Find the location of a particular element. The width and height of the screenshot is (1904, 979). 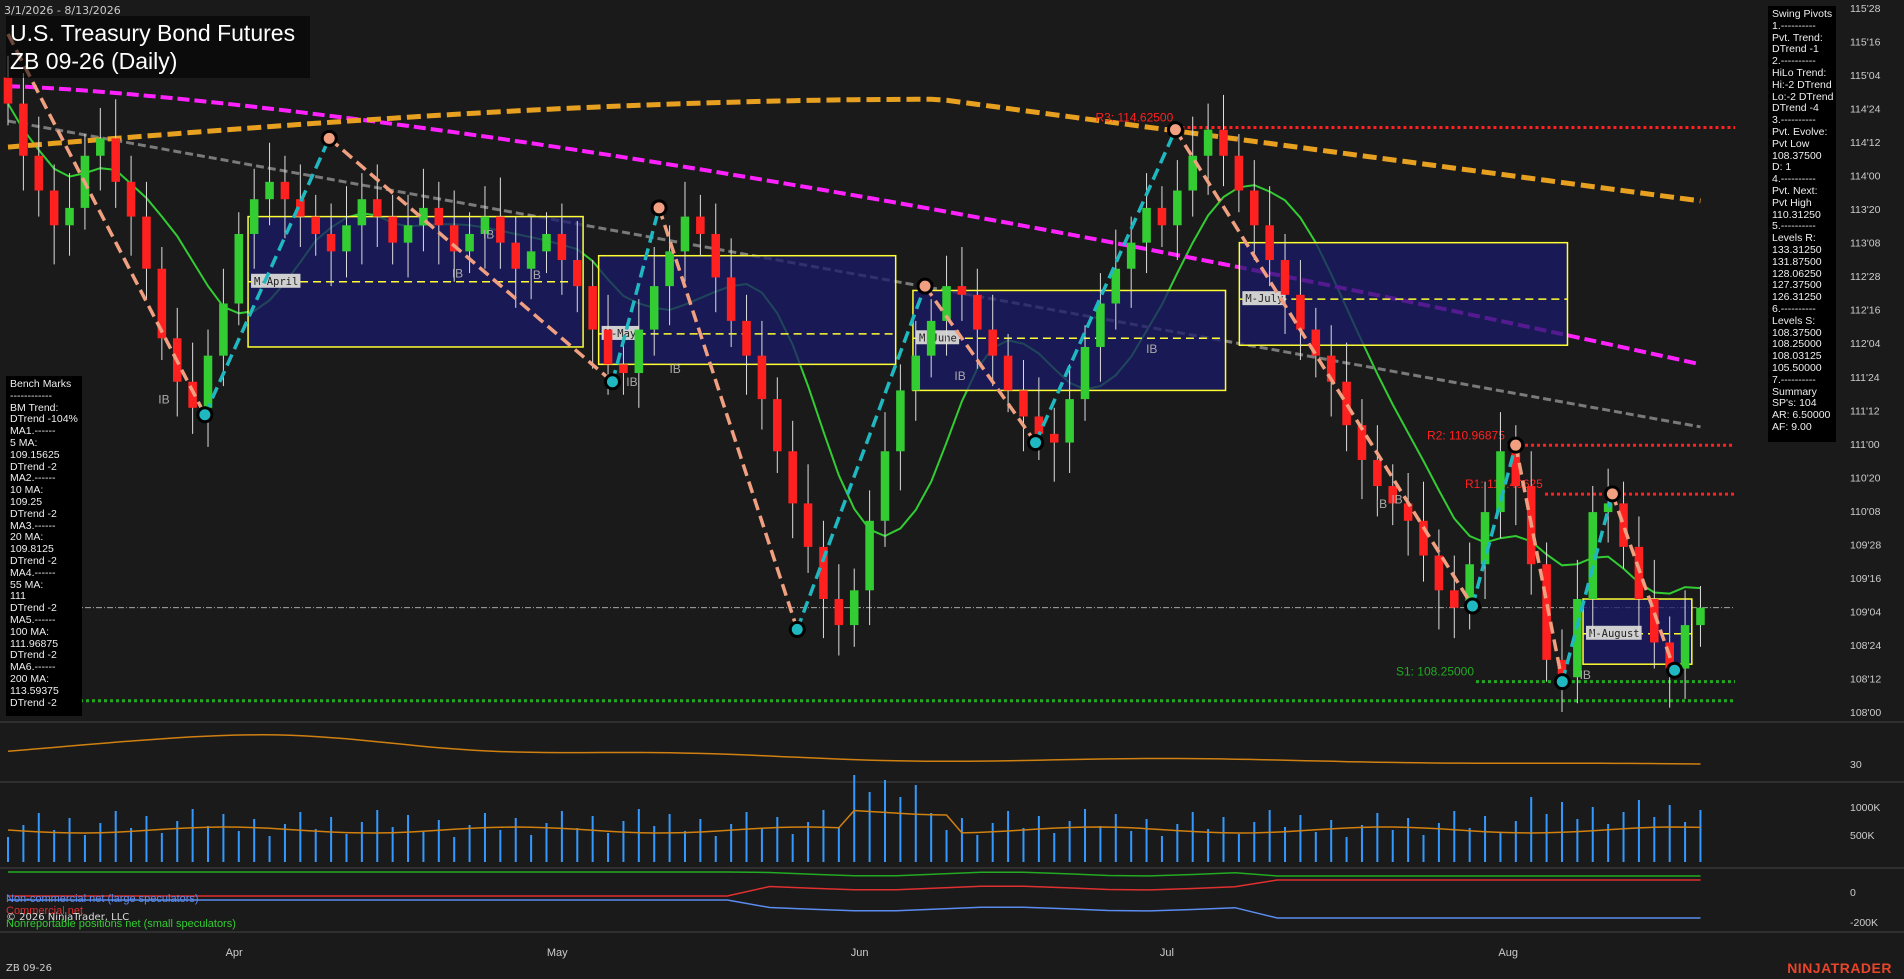

cot-tick-label: 0 is located at coordinates (1853, 893).